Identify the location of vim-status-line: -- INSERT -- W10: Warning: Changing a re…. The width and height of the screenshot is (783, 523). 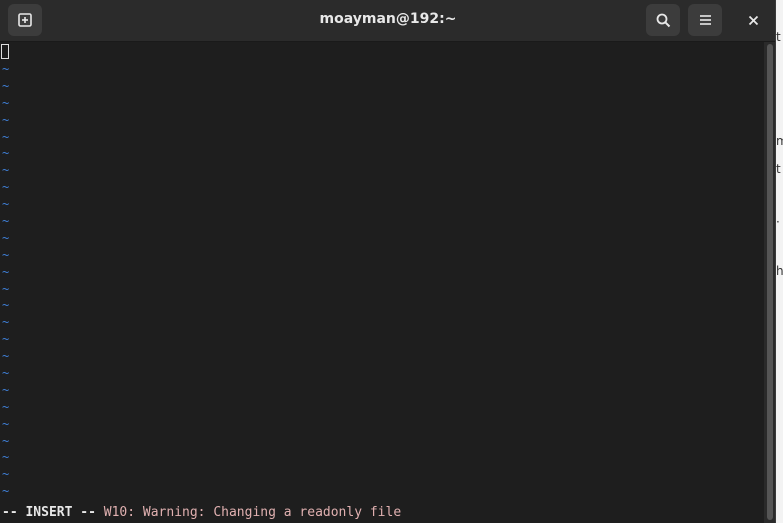
(201, 512).